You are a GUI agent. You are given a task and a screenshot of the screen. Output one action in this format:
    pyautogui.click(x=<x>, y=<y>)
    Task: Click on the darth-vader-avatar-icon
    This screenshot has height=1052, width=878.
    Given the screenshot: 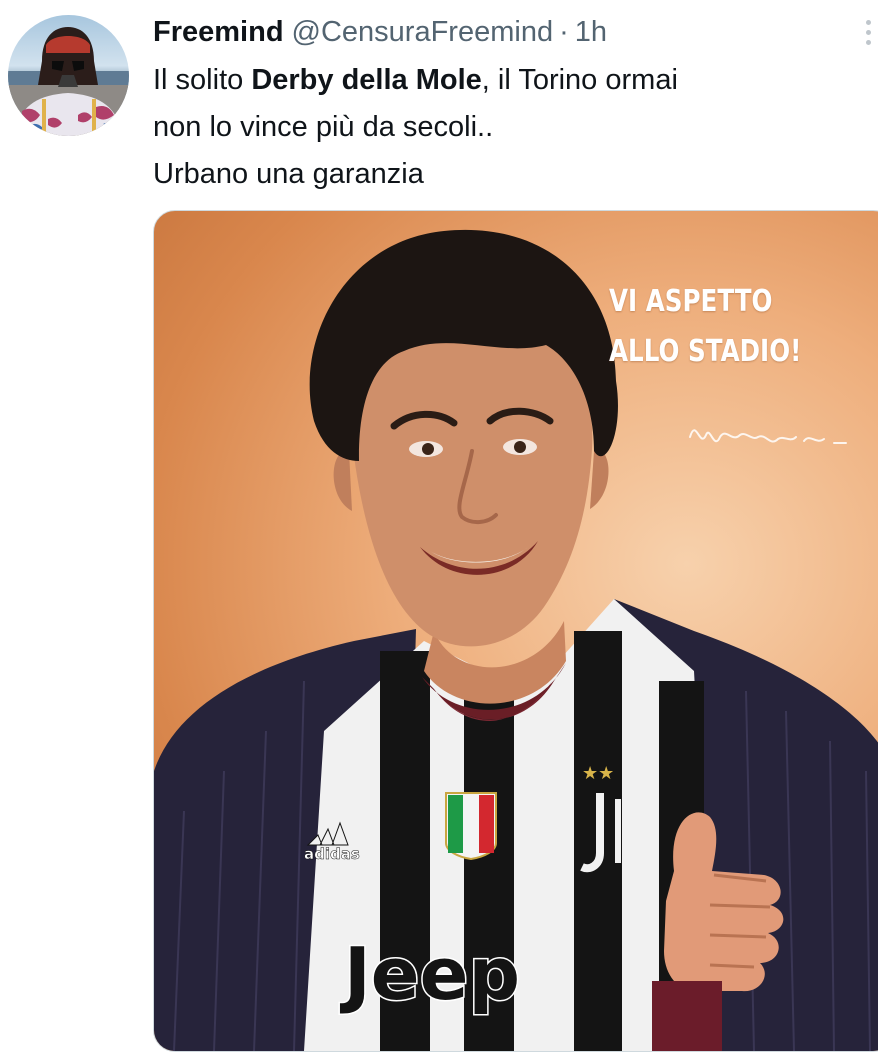 What is the action you would take?
    pyautogui.click(x=68, y=81)
    